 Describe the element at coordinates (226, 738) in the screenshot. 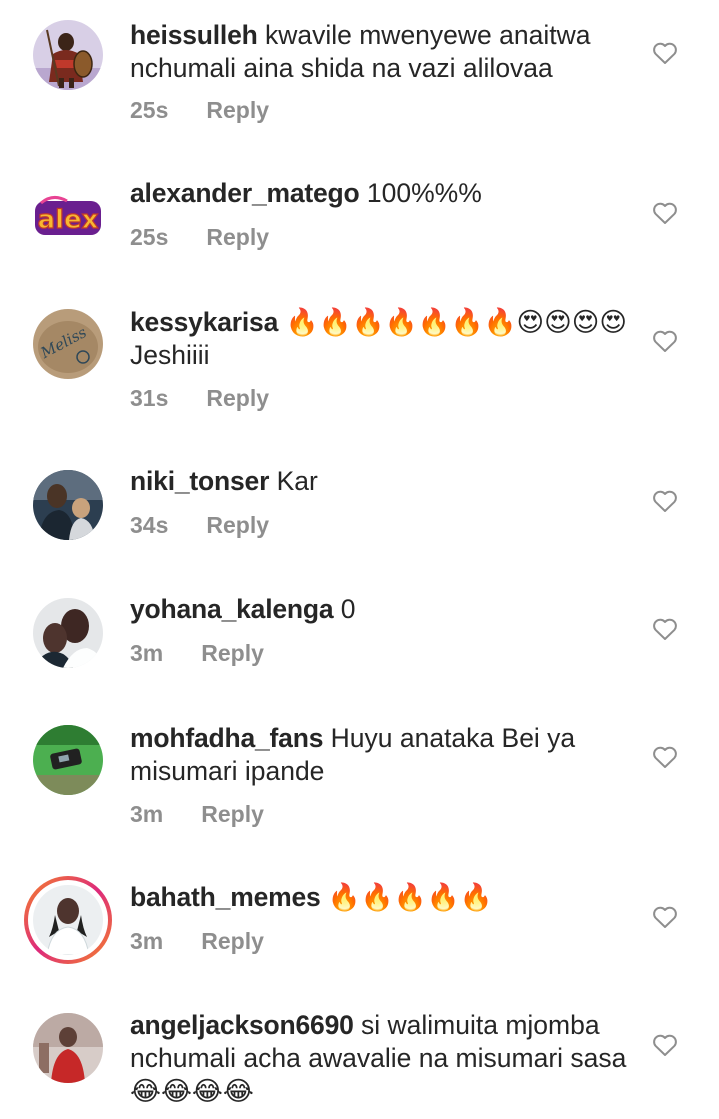

I see `comment-username: mohfadha_fans` at that location.